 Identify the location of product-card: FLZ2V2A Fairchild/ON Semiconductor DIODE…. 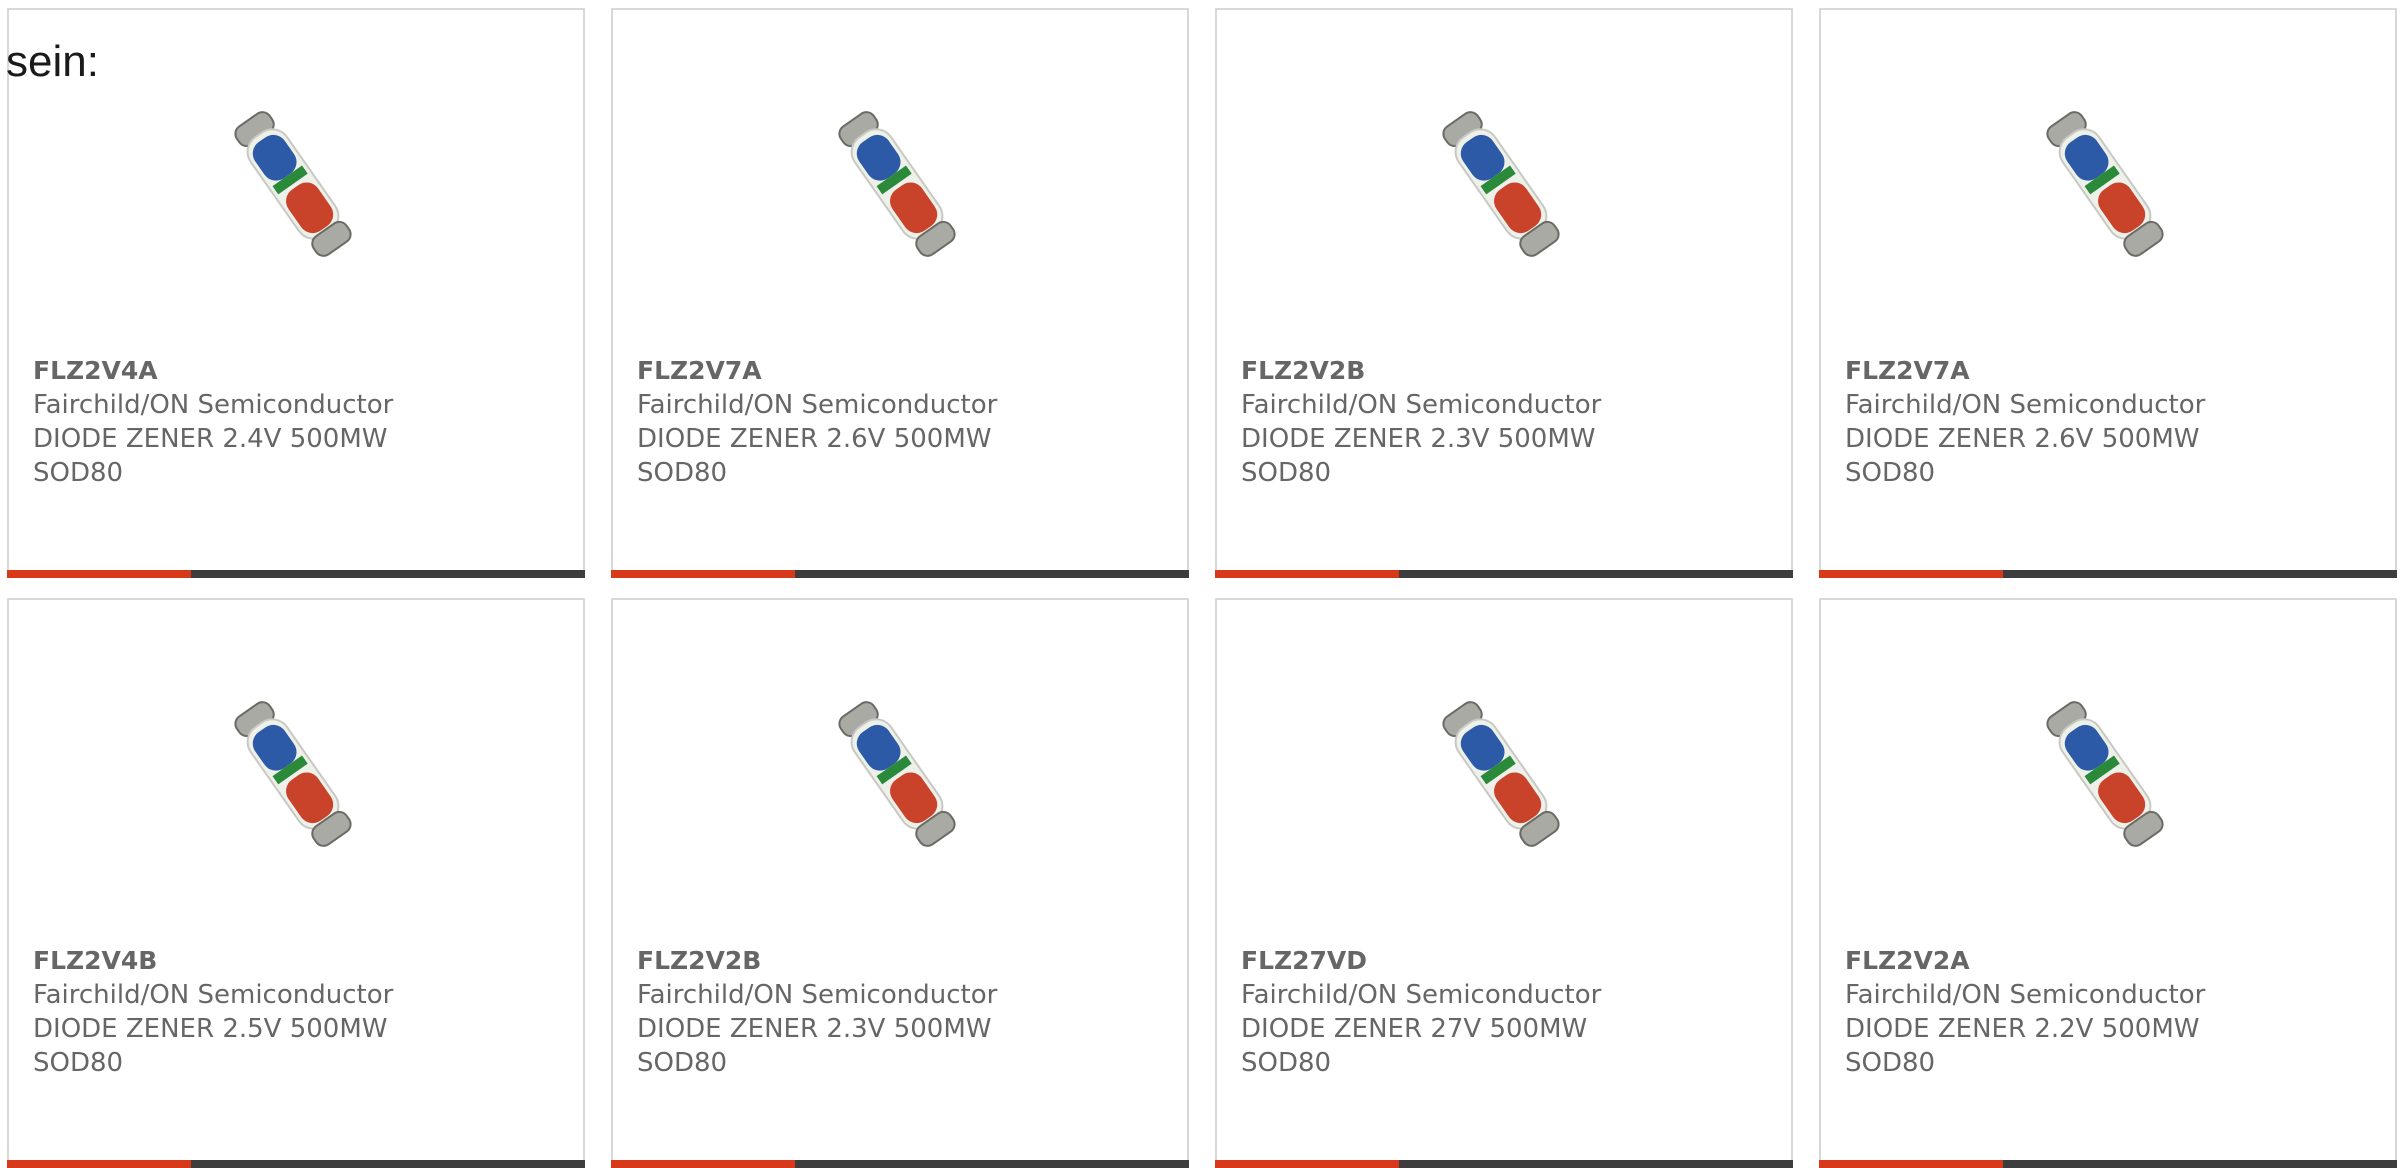
(2108, 883).